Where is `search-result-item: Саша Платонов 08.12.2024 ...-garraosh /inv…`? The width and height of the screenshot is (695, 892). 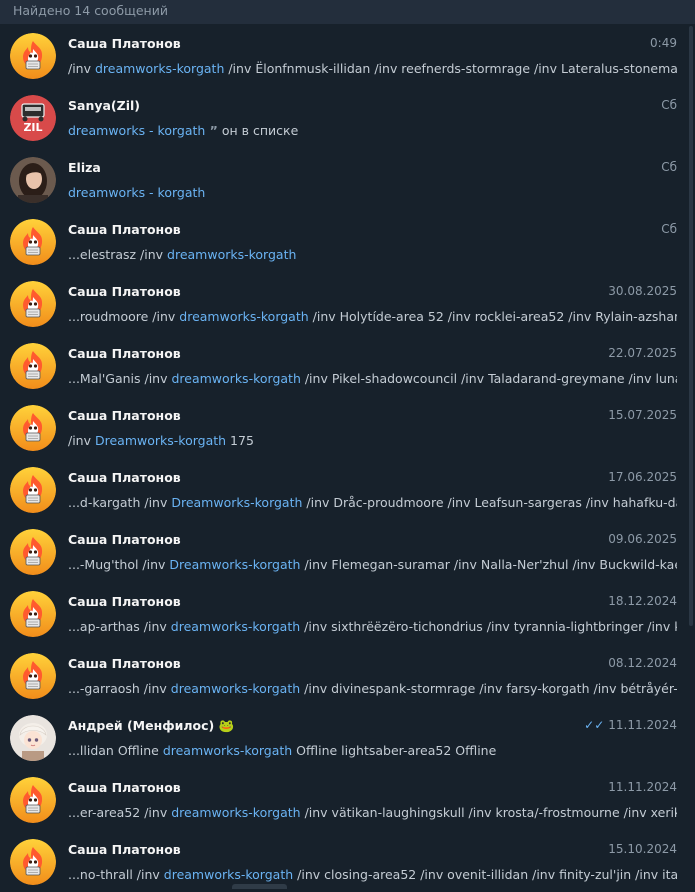
search-result-item: Саша Платонов 08.12.2024 ...-garraosh /inv… is located at coordinates (347, 675).